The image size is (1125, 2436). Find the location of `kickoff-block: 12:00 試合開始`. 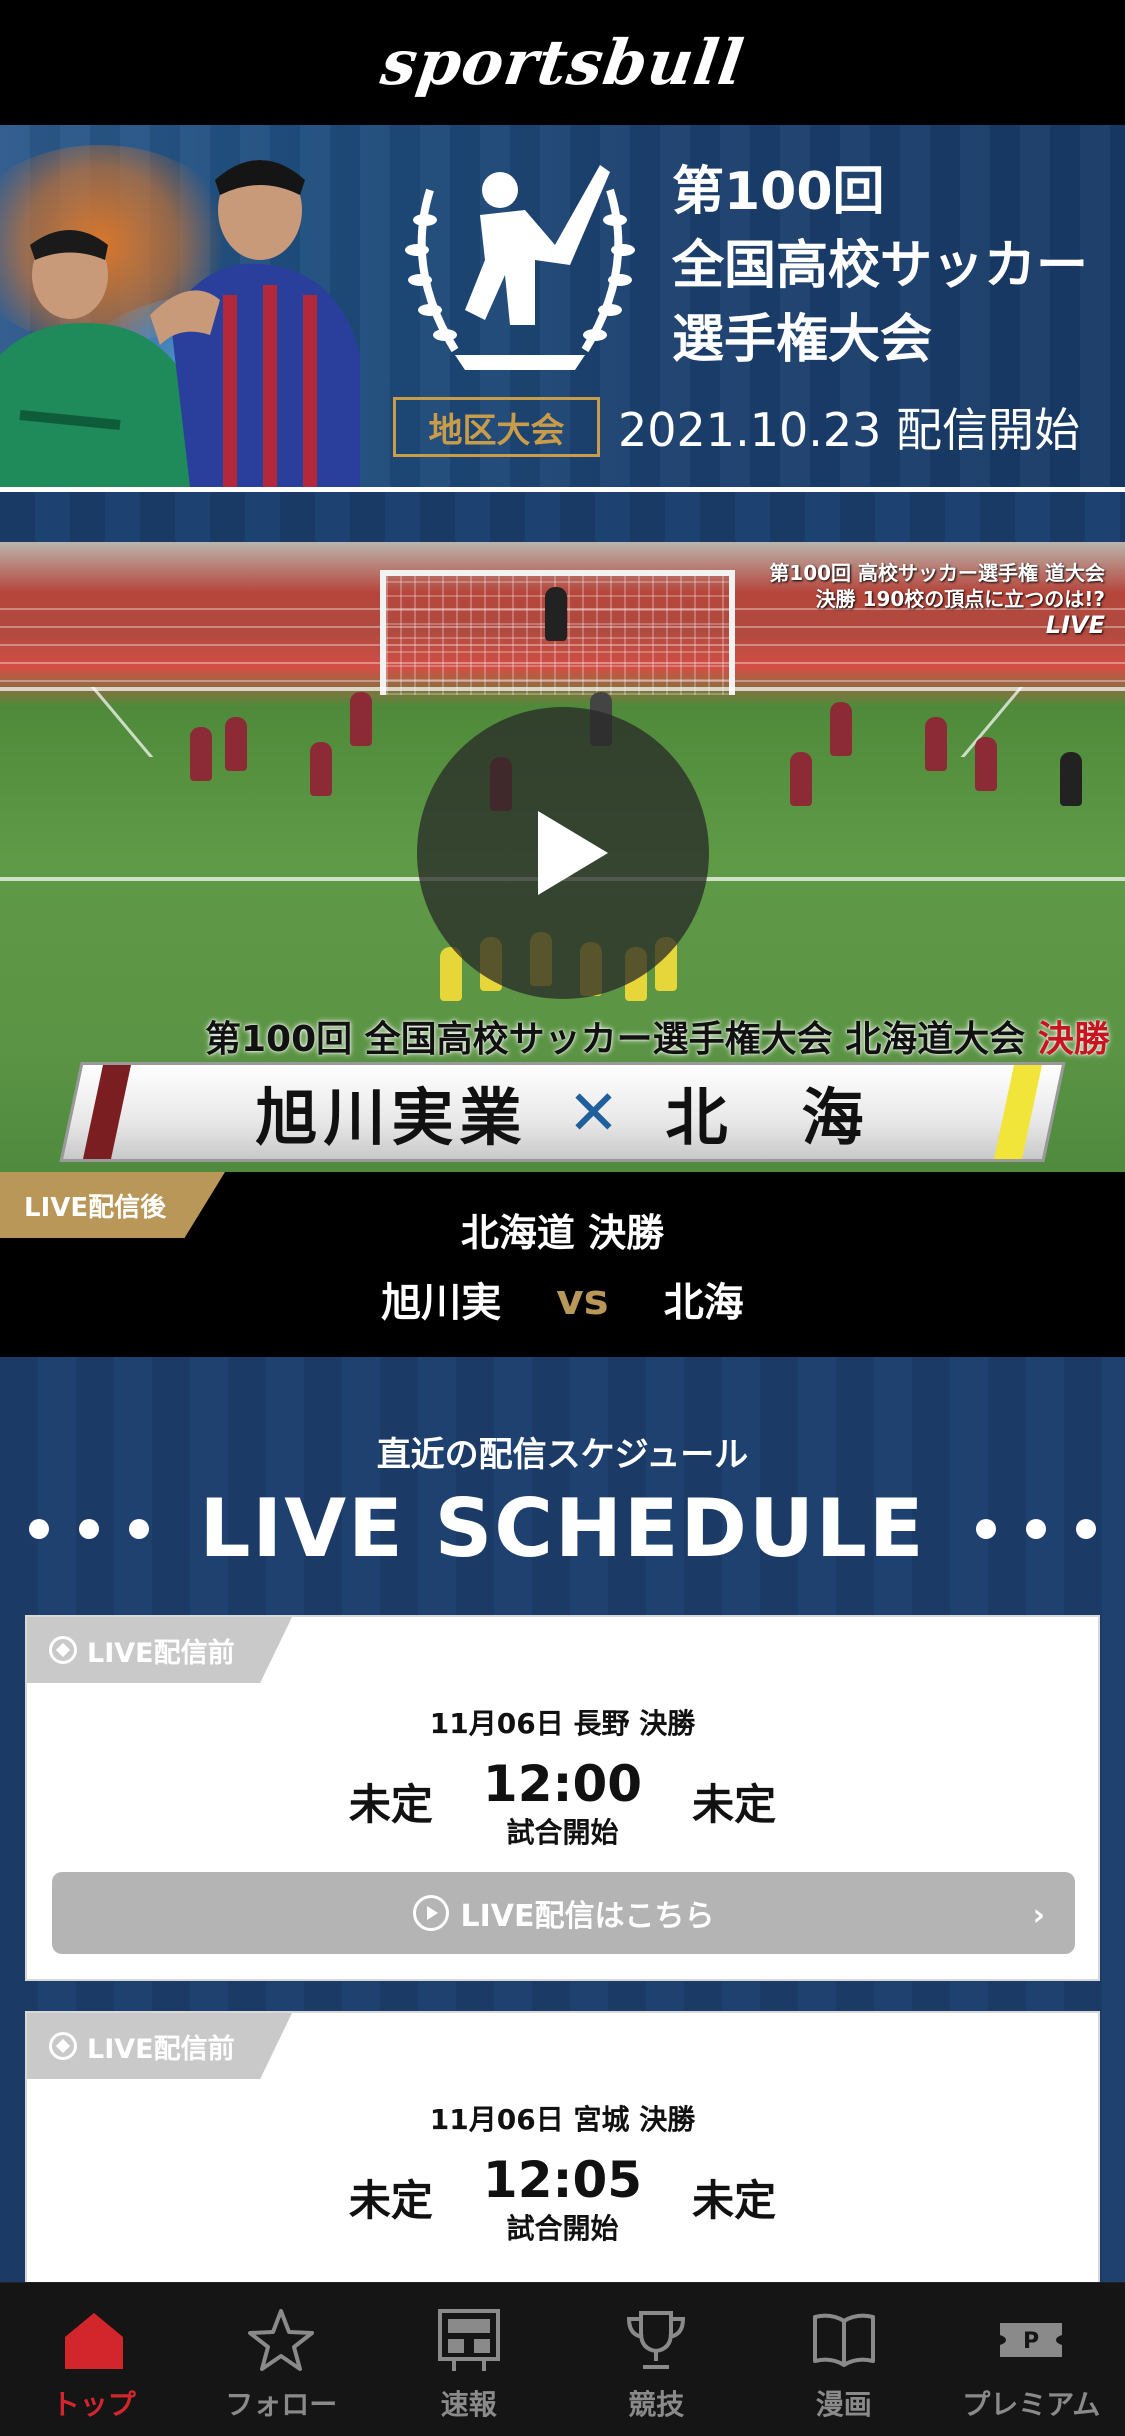

kickoff-block: 12:00 試合開始 is located at coordinates (562, 1804).